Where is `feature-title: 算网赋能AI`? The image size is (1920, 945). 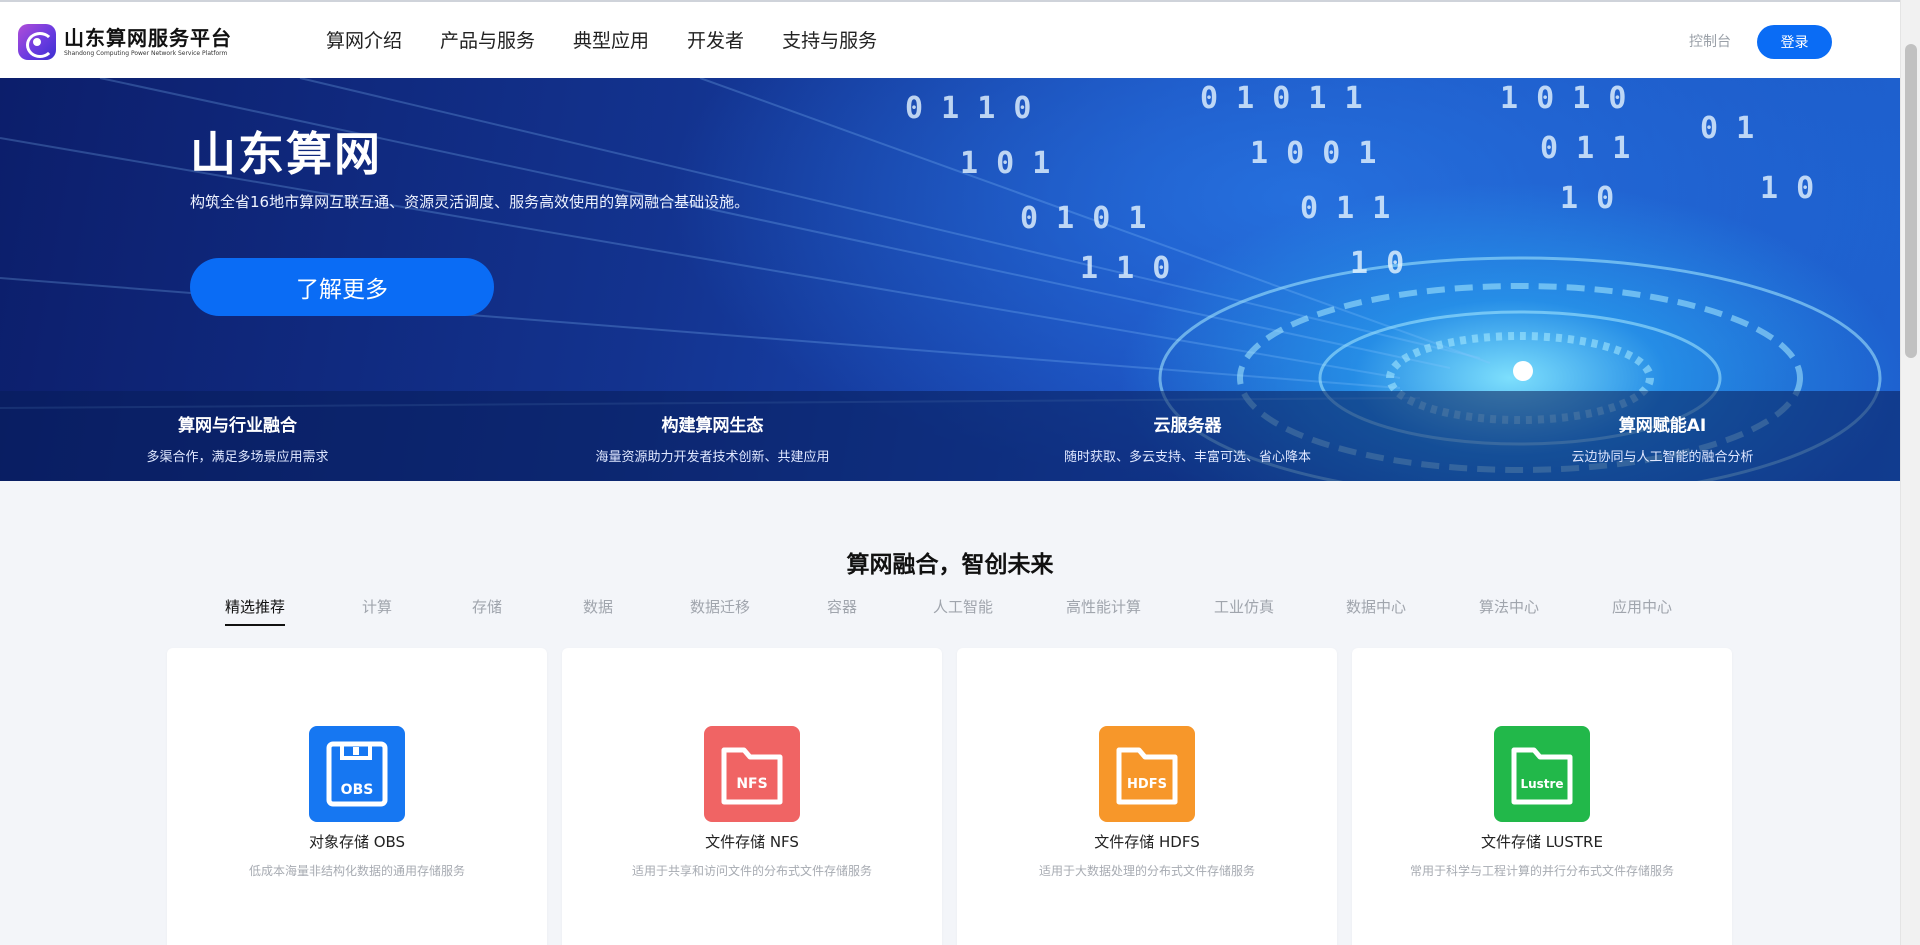 feature-title: 算网赋能AI is located at coordinates (1662, 426).